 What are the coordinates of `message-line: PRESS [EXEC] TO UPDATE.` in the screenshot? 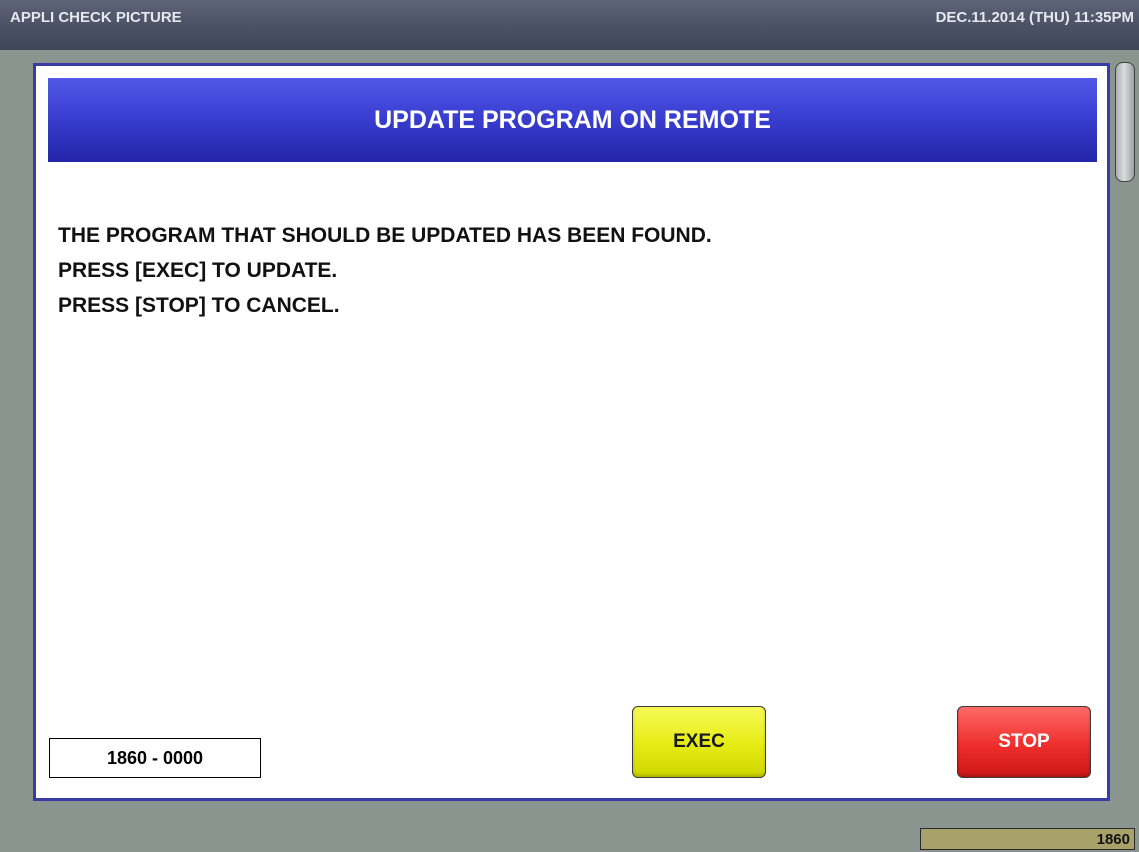 It's located at (198, 270).